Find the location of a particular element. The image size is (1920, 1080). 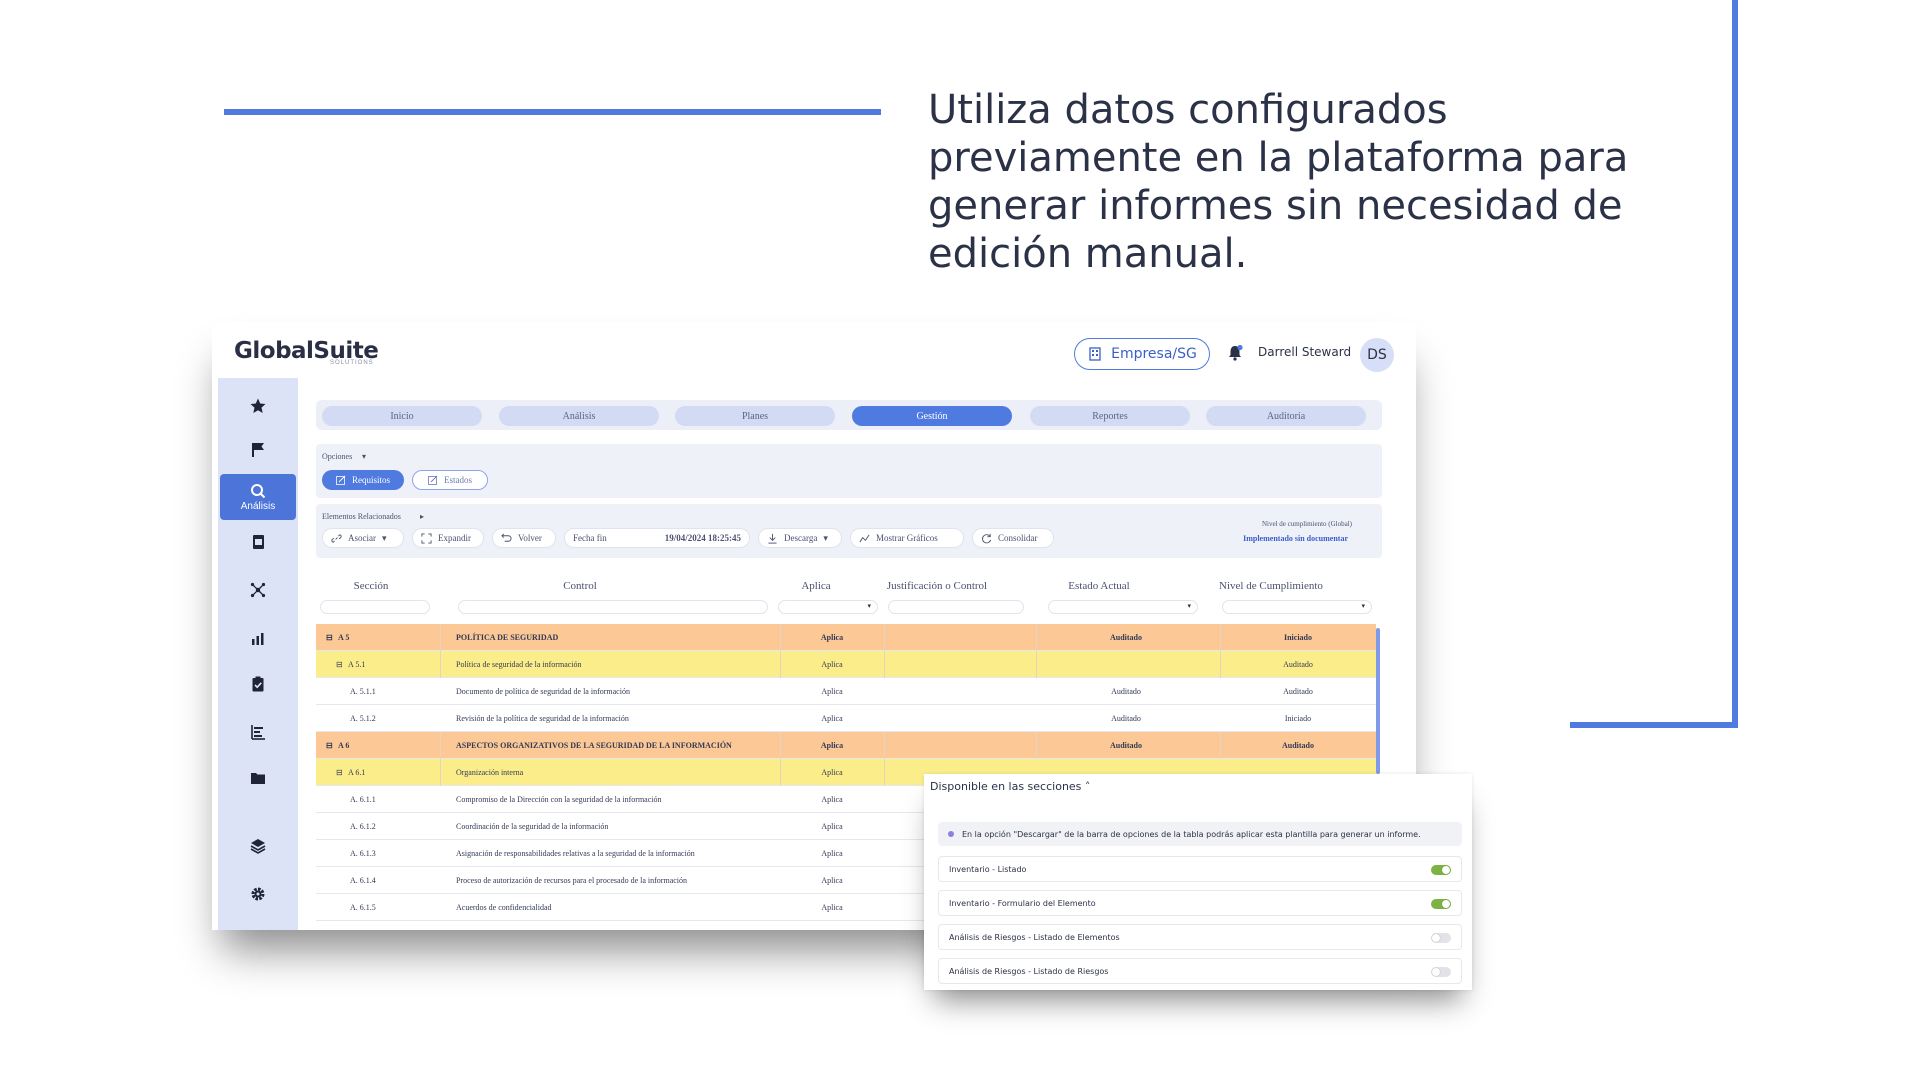

edit-icon is located at coordinates (433, 480).